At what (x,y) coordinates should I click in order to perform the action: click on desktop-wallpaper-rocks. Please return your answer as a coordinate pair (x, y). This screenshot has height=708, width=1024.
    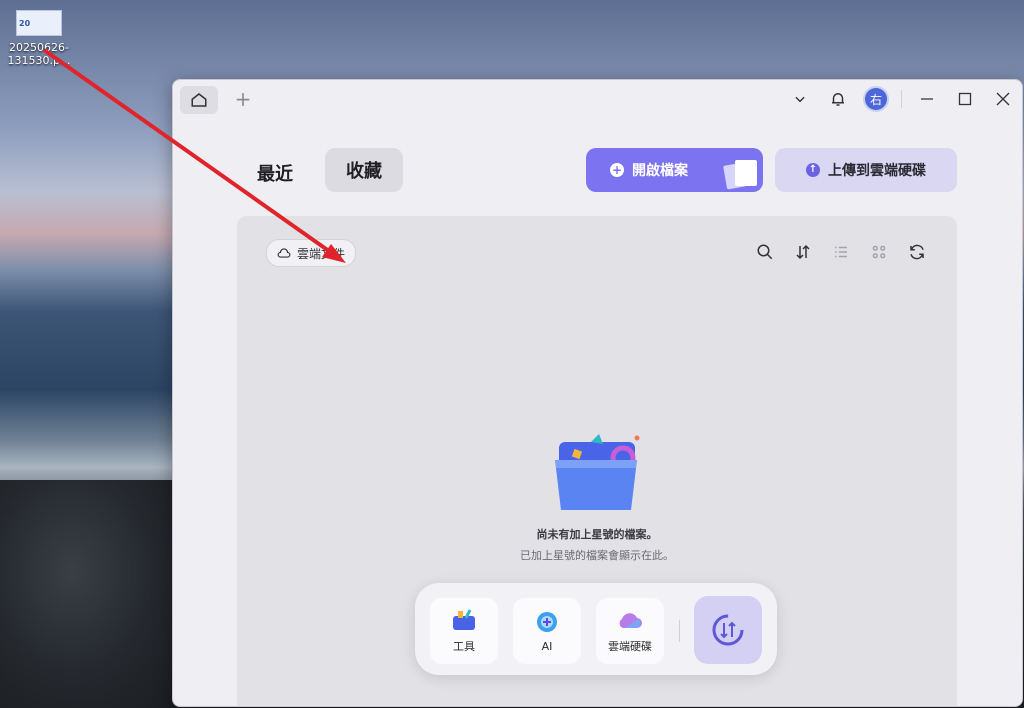
    Looking at the image, I should click on (90, 594).